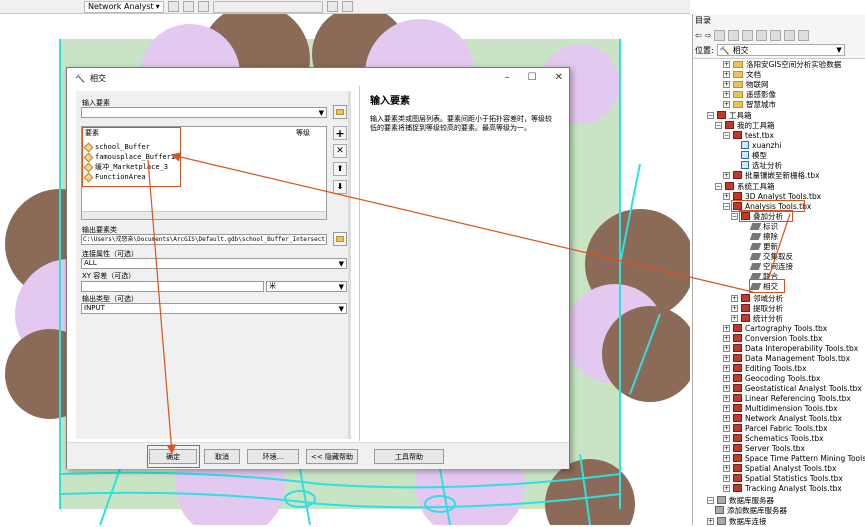 The height and width of the screenshot is (527, 865). Describe the element at coordinates (729, 115) in the screenshot. I see `tree-item: − 工具箱` at that location.